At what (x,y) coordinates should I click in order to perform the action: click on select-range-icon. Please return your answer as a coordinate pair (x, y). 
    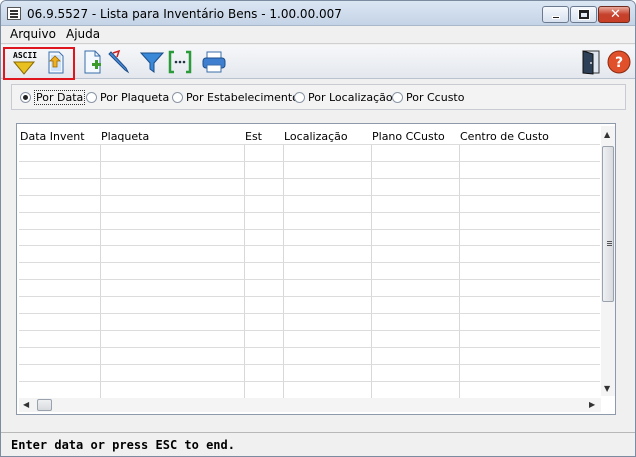
    Looking at the image, I should click on (180, 62).